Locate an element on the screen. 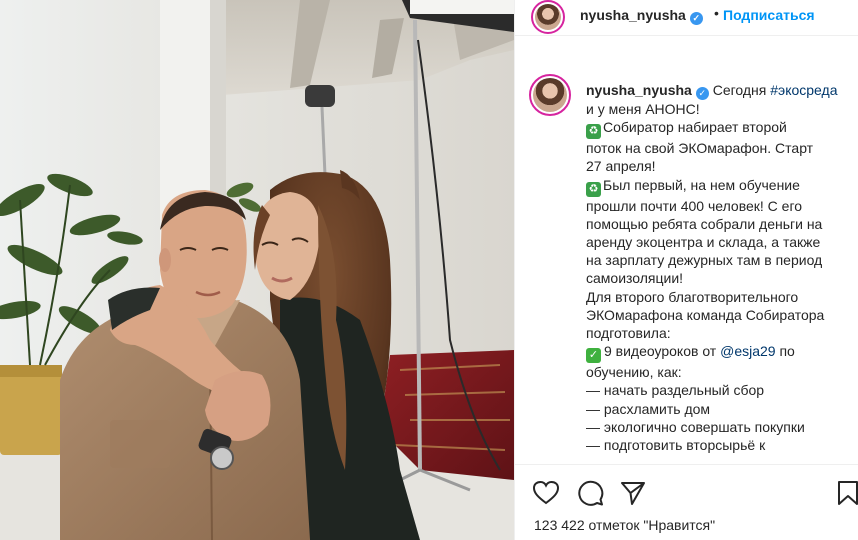  caption-line: 27 апреля! is located at coordinates (621, 166).